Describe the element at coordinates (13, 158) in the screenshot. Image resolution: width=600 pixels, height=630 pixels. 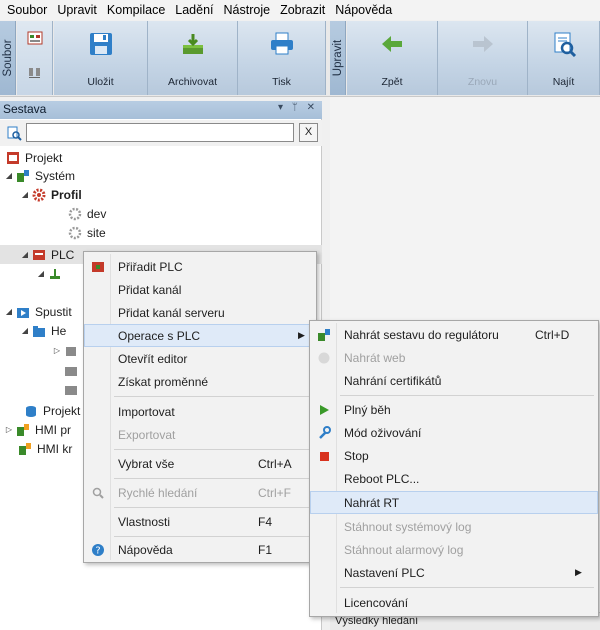
I see `project-icon` at that location.